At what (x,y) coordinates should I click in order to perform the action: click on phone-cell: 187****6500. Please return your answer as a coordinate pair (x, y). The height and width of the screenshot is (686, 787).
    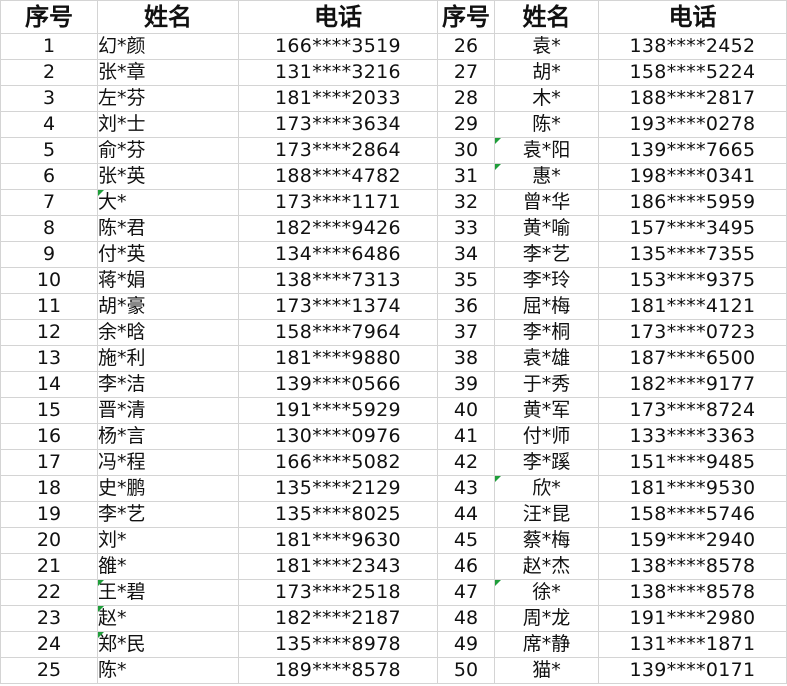
    Looking at the image, I should click on (692, 358).